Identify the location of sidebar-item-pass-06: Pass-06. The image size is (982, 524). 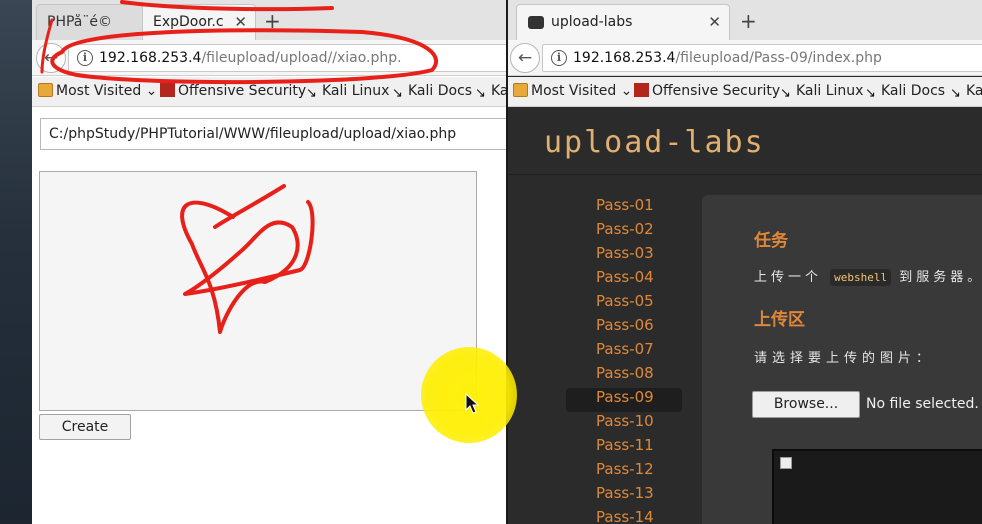
(624, 328).